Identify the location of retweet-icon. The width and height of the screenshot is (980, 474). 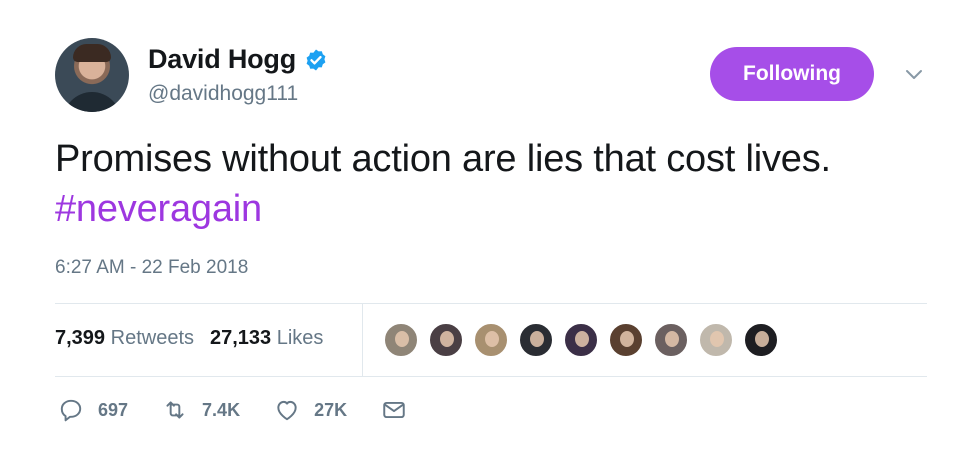
(175, 410).